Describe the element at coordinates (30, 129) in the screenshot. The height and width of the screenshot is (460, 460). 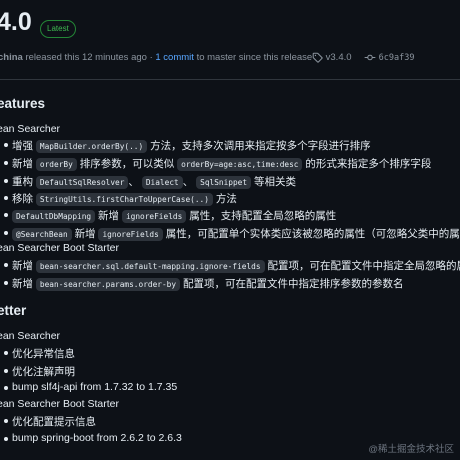
I see `features-subheading-core: ean Searcher` at that location.